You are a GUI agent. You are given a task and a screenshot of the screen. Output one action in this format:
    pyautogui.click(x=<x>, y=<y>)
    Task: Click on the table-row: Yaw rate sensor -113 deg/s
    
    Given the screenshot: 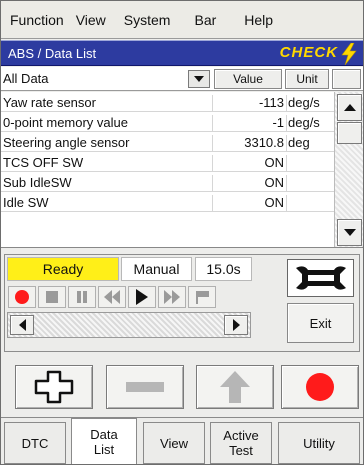 What is the action you would take?
    pyautogui.click(x=167, y=102)
    